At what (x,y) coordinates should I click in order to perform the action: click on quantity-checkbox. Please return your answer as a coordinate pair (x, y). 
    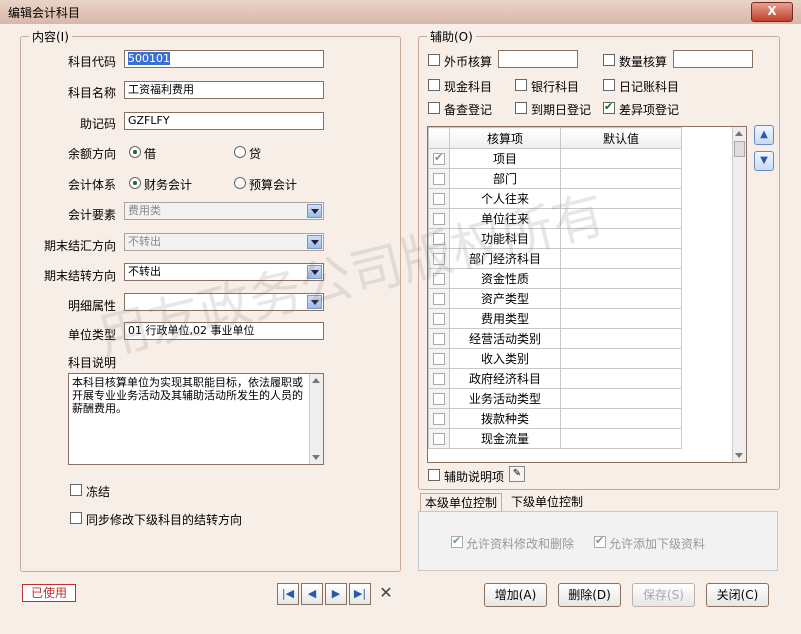
    Looking at the image, I should click on (609, 60).